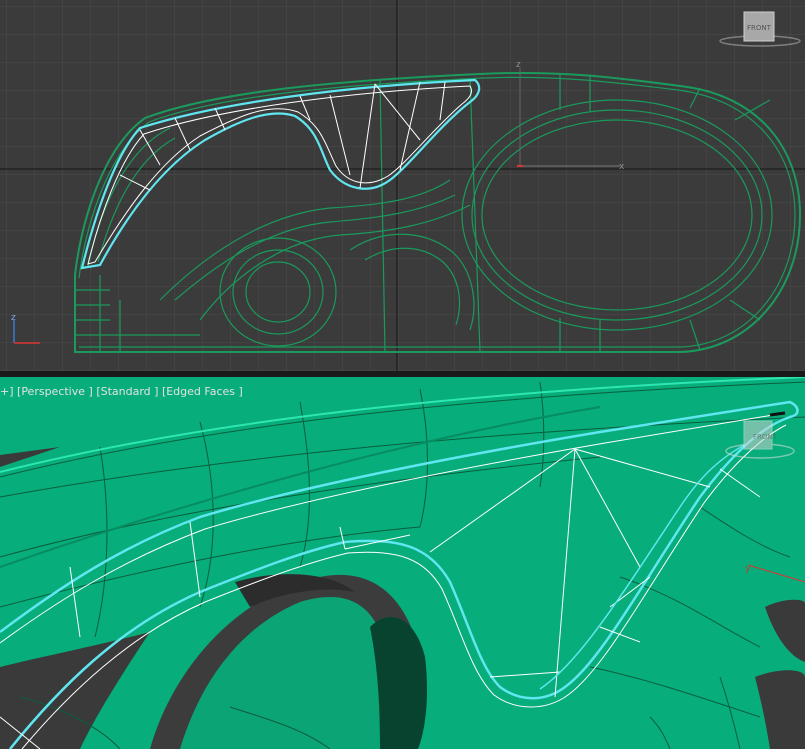 This screenshot has height=749, width=805. Describe the element at coordinates (518, 65) in the screenshot. I see `gizmo-z-label: z` at that location.